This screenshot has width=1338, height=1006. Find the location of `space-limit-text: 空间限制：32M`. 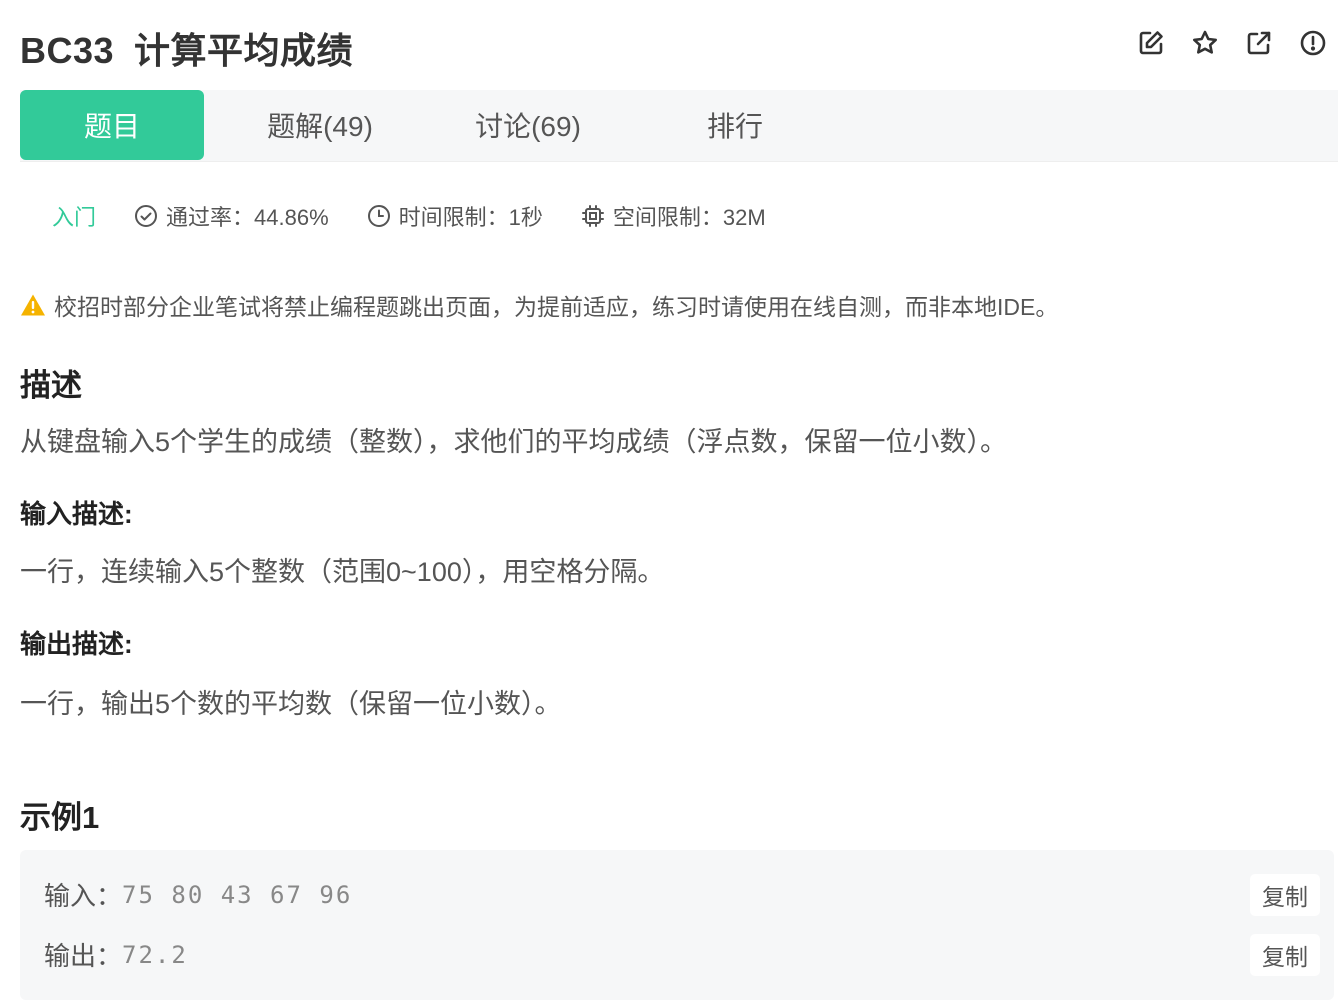

space-limit-text: 空间限制：32M is located at coordinates (689, 217).